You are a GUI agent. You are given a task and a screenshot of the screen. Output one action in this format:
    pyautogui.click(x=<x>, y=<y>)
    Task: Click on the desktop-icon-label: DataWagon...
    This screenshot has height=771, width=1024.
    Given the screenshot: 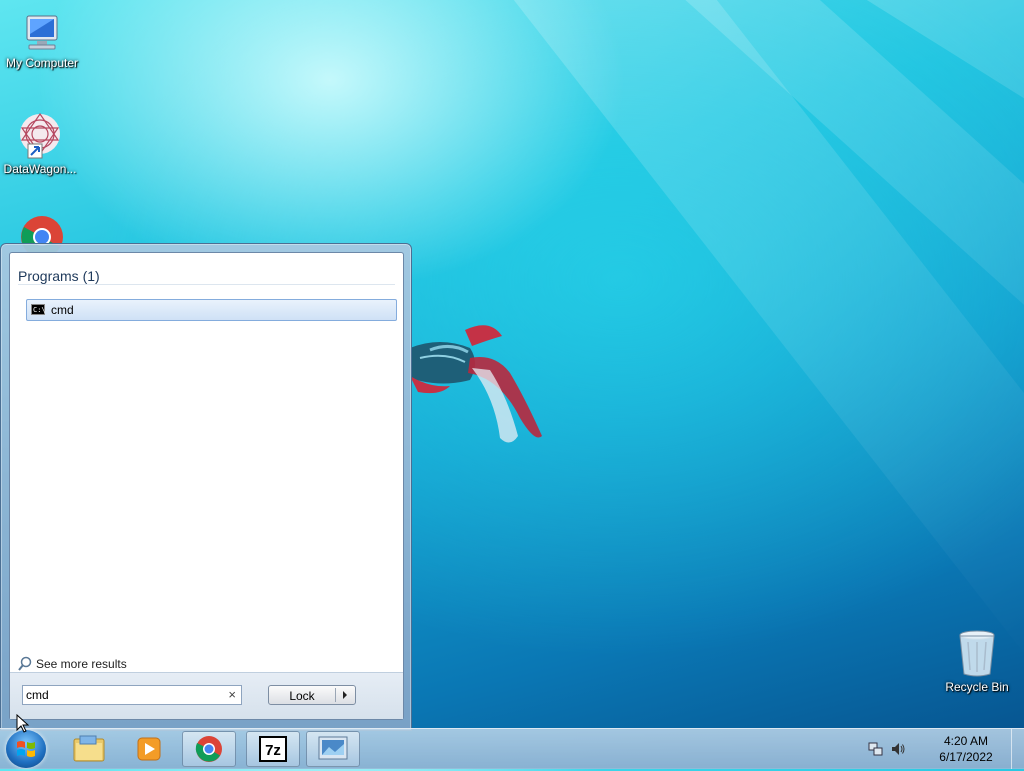 What is the action you would take?
    pyautogui.click(x=40, y=169)
    